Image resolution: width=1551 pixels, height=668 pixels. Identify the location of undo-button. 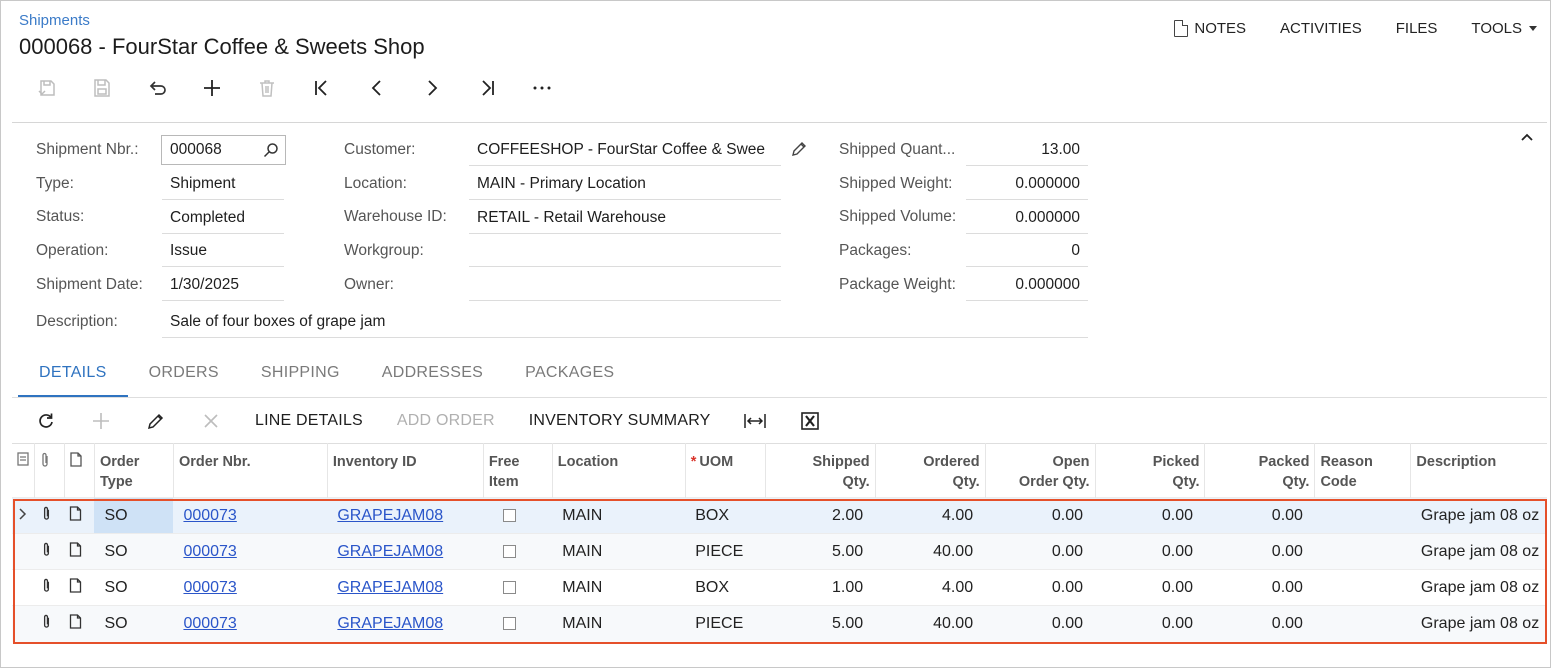
(156, 88).